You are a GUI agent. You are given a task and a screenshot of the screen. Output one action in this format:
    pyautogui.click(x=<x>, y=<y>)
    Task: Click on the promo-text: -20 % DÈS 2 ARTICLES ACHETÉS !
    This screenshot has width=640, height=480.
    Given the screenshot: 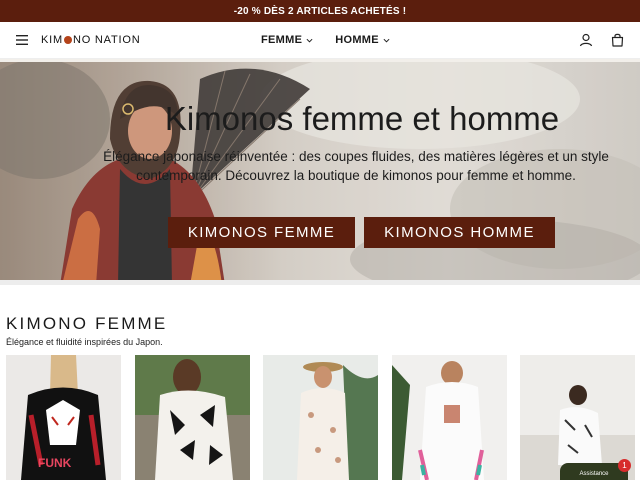 What is the action you would take?
    pyautogui.click(x=320, y=11)
    